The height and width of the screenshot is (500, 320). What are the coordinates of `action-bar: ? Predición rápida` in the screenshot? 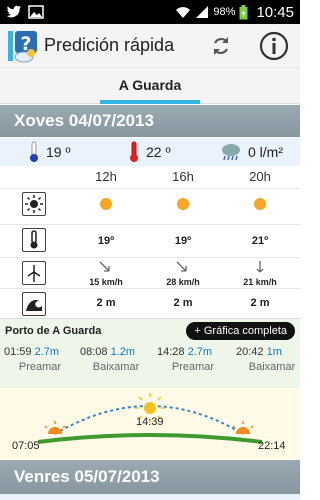 It's located at (150, 46).